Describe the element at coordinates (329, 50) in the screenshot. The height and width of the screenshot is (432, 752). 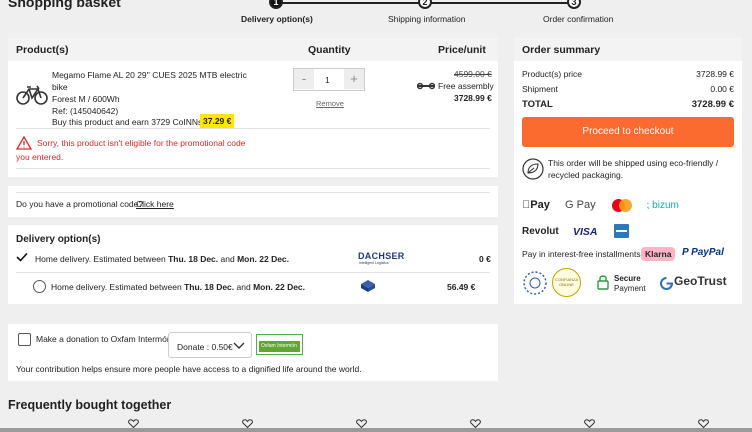
I see `column-quantity: Quantity` at that location.